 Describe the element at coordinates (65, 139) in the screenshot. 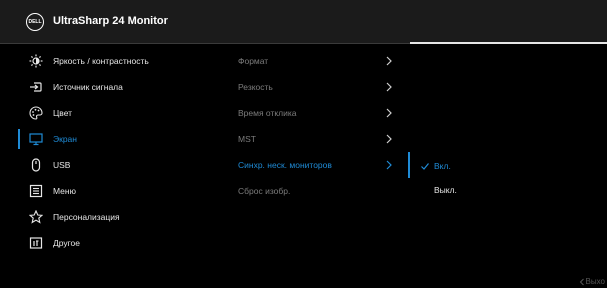

I see `menu-item-label: Экран` at that location.